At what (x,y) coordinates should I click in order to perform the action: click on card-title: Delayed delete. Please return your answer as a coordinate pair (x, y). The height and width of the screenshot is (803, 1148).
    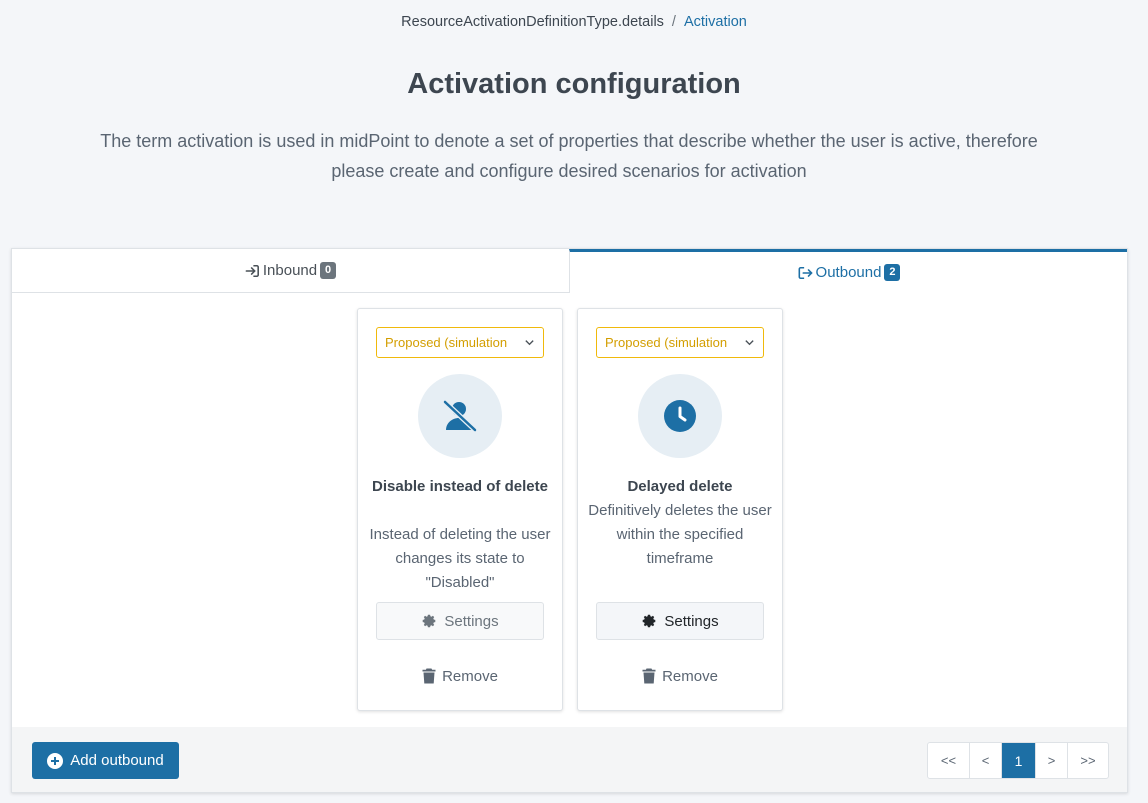
    Looking at the image, I should click on (680, 486).